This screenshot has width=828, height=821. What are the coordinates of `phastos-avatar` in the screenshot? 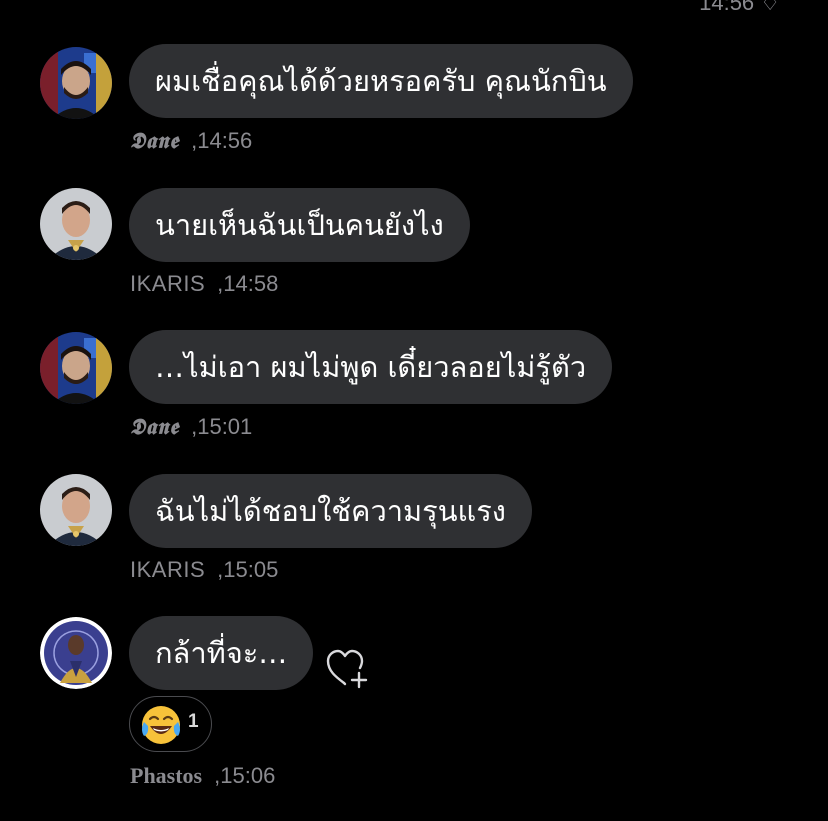 It's located at (76, 653).